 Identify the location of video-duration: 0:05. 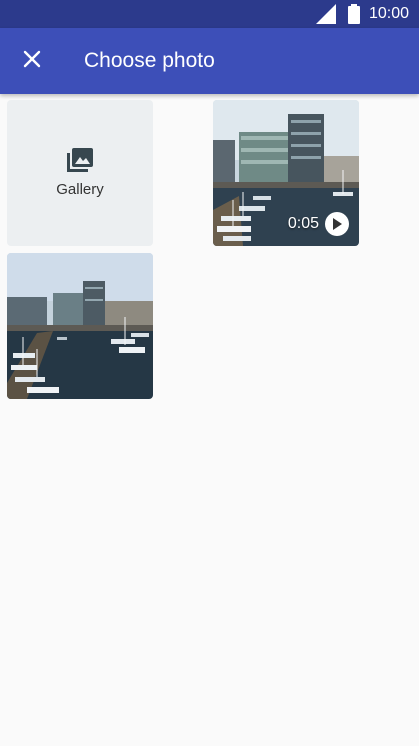
(303, 223).